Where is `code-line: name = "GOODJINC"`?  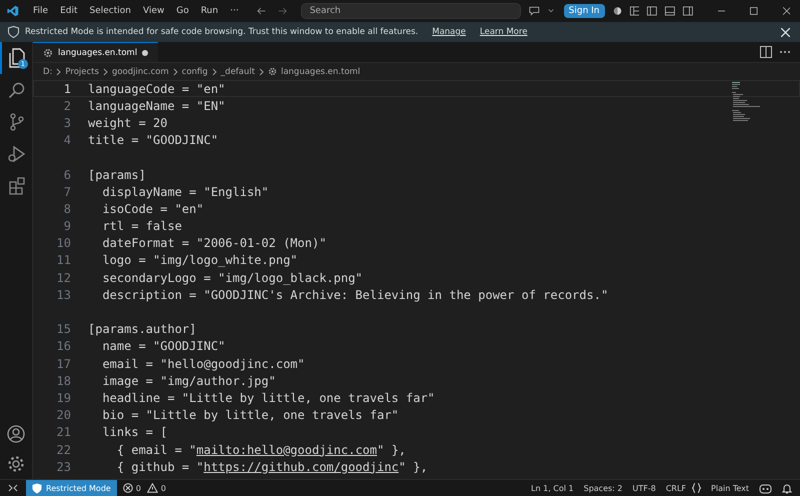 code-line: name = "GOODJINC" is located at coordinates (163, 346).